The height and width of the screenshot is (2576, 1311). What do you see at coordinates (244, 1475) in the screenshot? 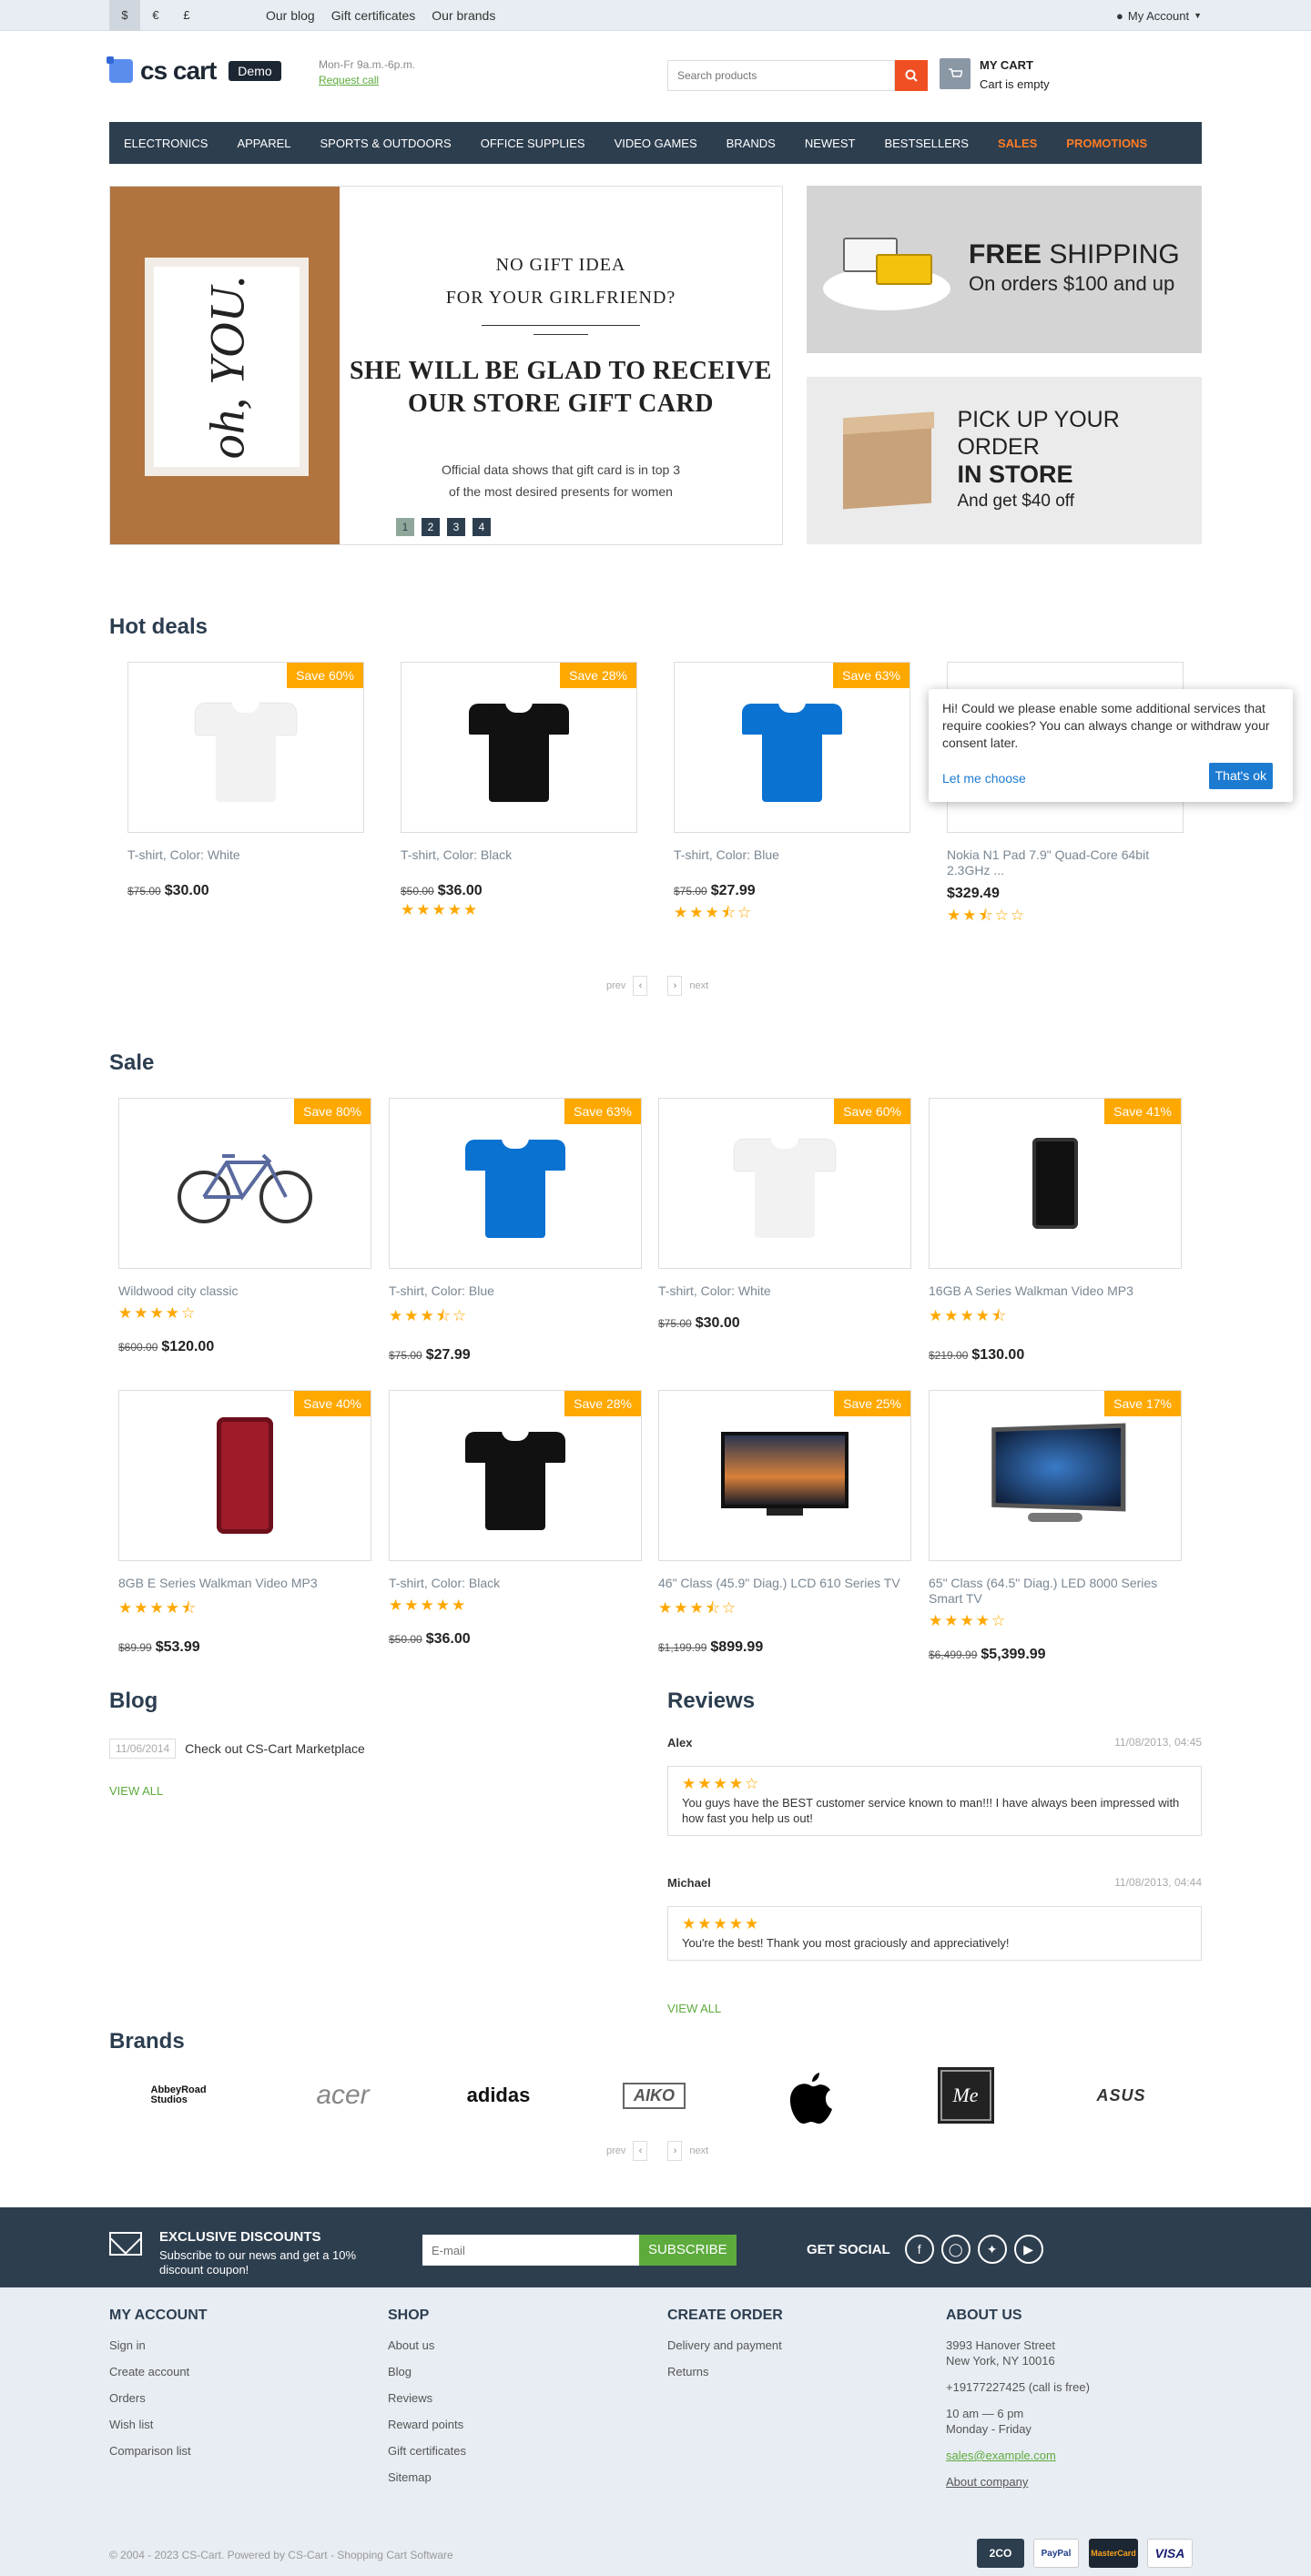
I see `product-image: Save 40%` at bounding box center [244, 1475].